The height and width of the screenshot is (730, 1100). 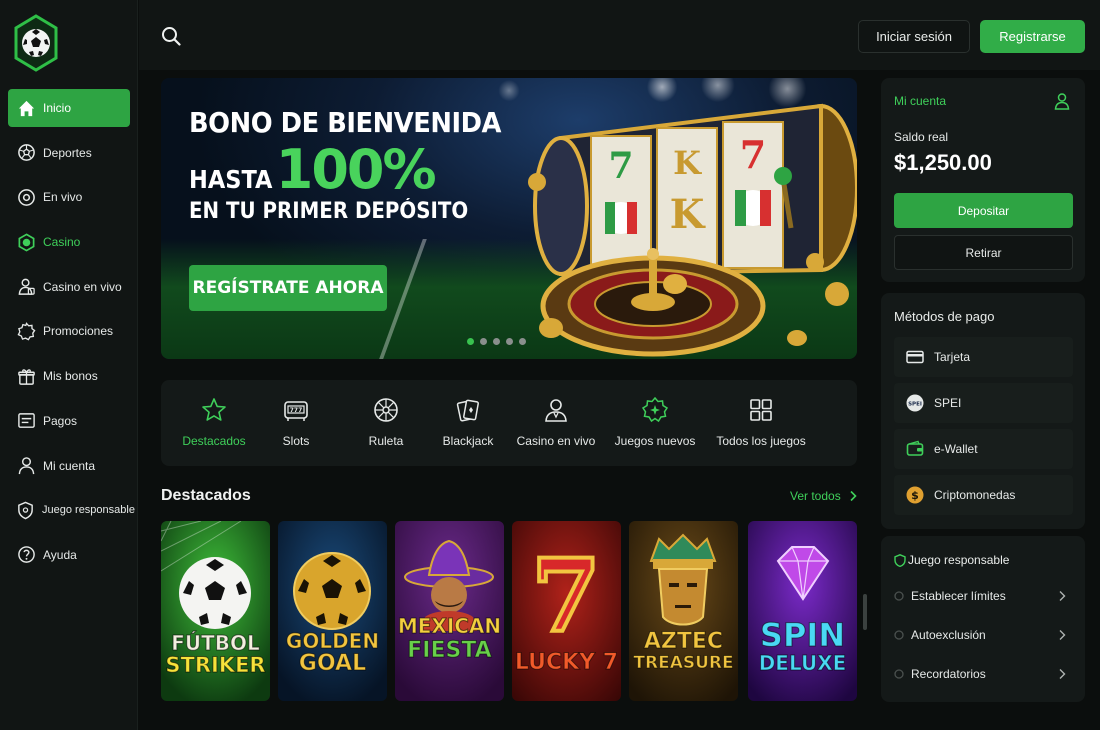 I want to click on game-card-futbol-striker: FÚTBOL STRIKER, so click(x=215, y=611).